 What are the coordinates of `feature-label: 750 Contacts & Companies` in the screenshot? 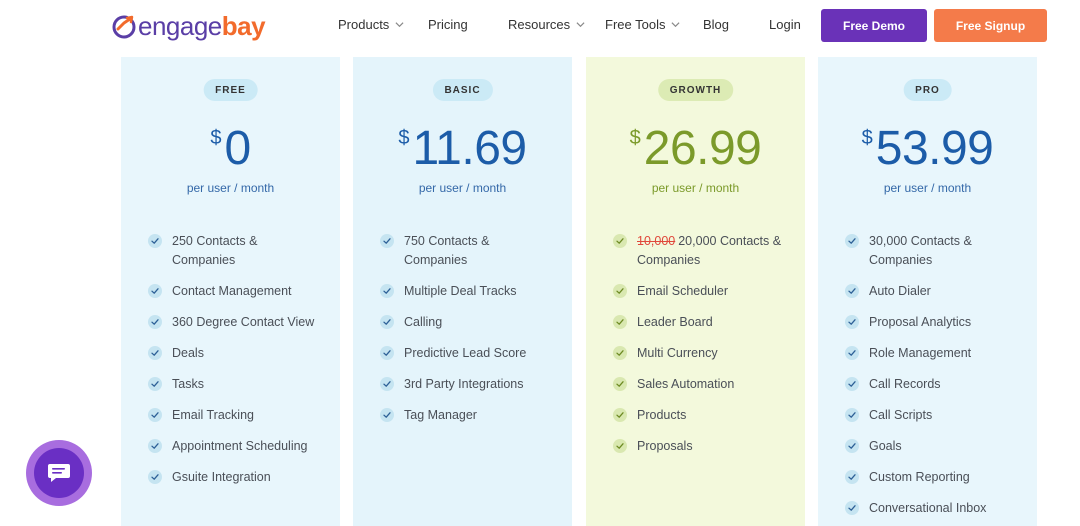 It's located at (447, 250).